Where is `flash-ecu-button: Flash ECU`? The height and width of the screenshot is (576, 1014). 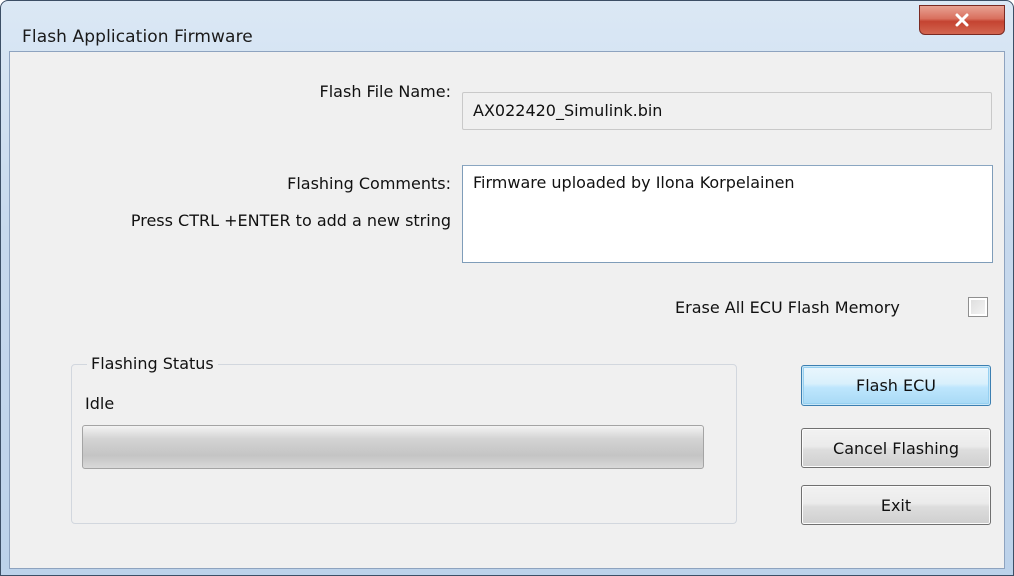 flash-ecu-button: Flash ECU is located at coordinates (896, 385).